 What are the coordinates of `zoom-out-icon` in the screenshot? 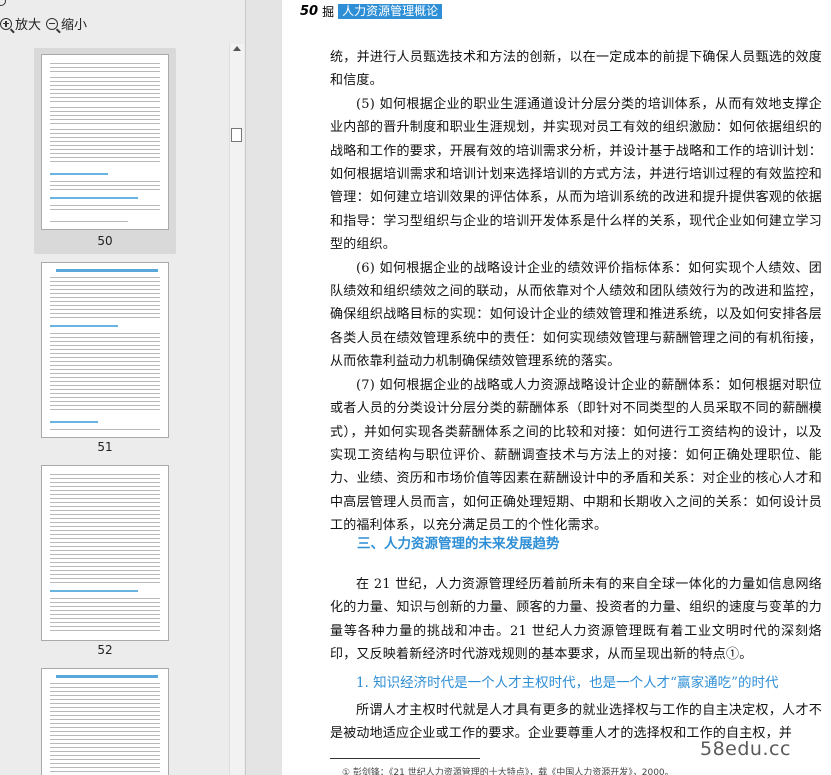 It's located at (53, 25).